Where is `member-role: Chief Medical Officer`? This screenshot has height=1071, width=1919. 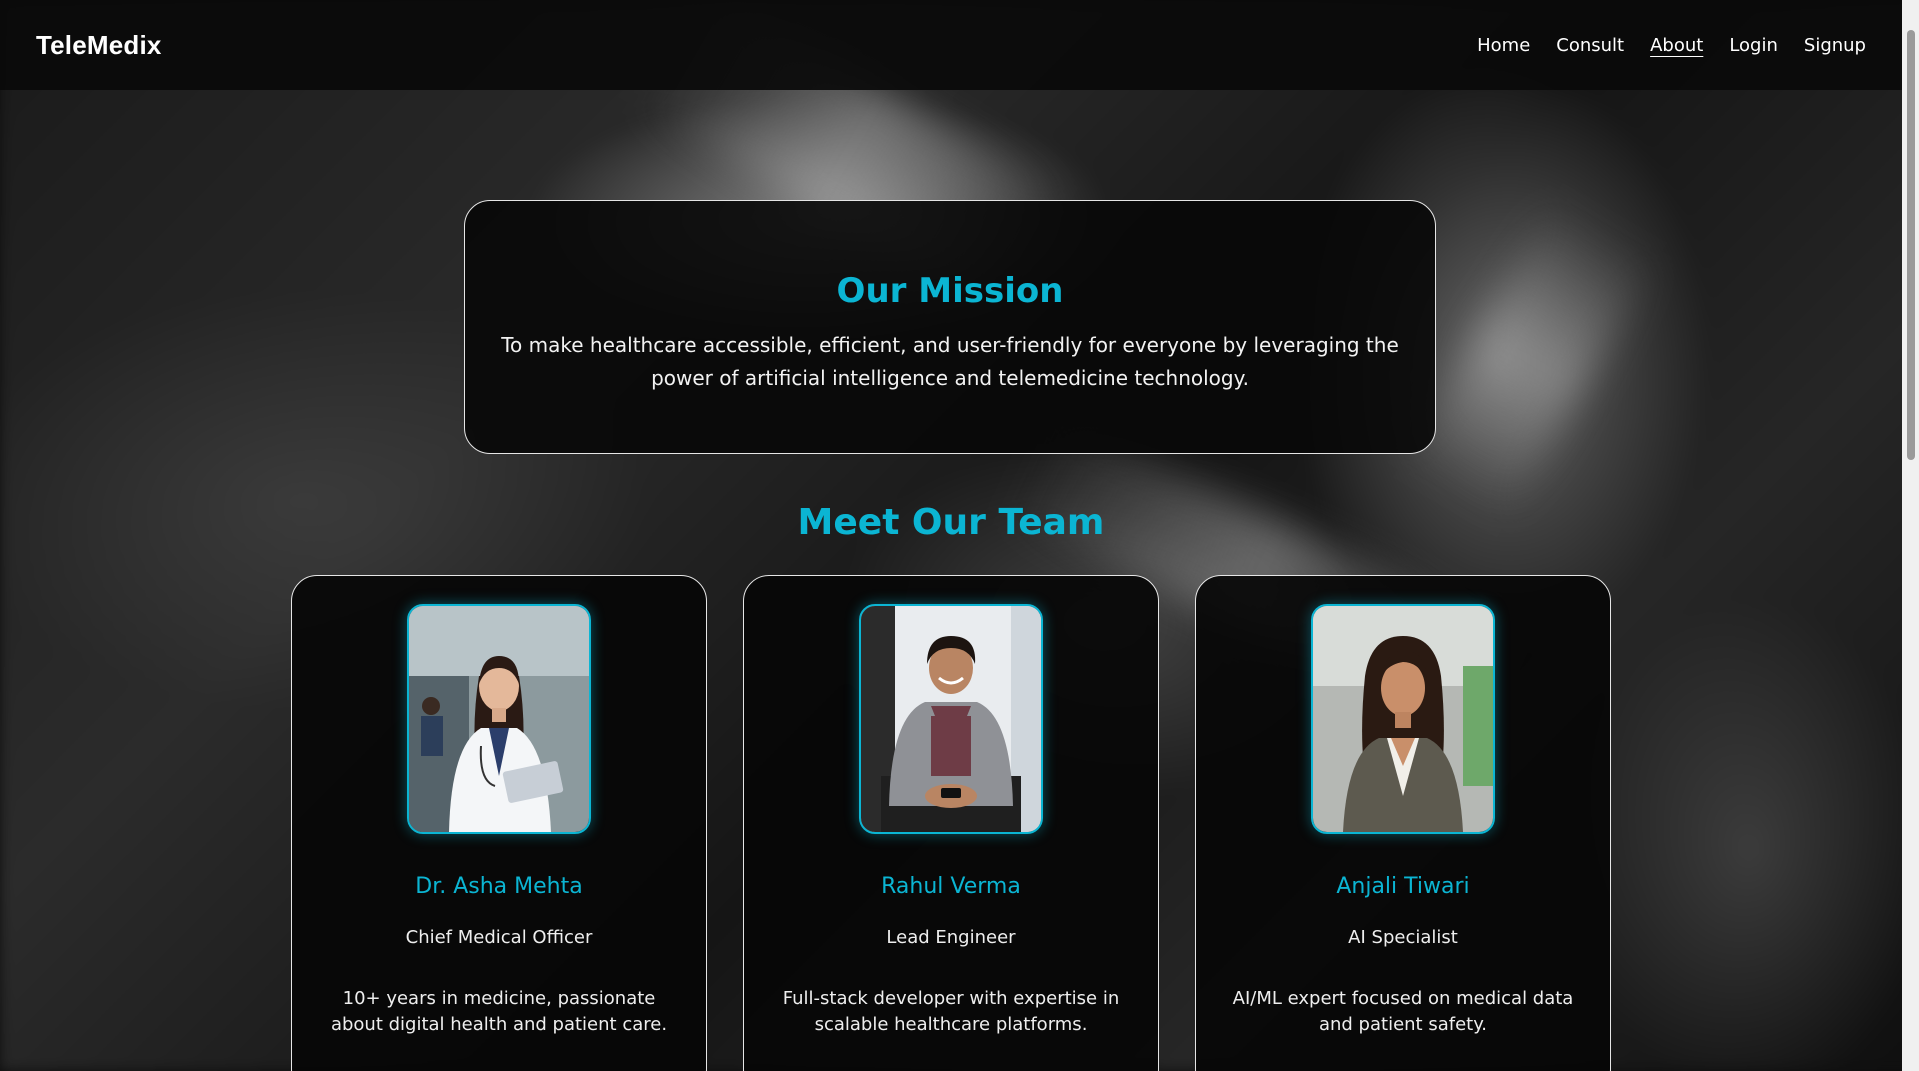 member-role: Chief Medical Officer is located at coordinates (499, 937).